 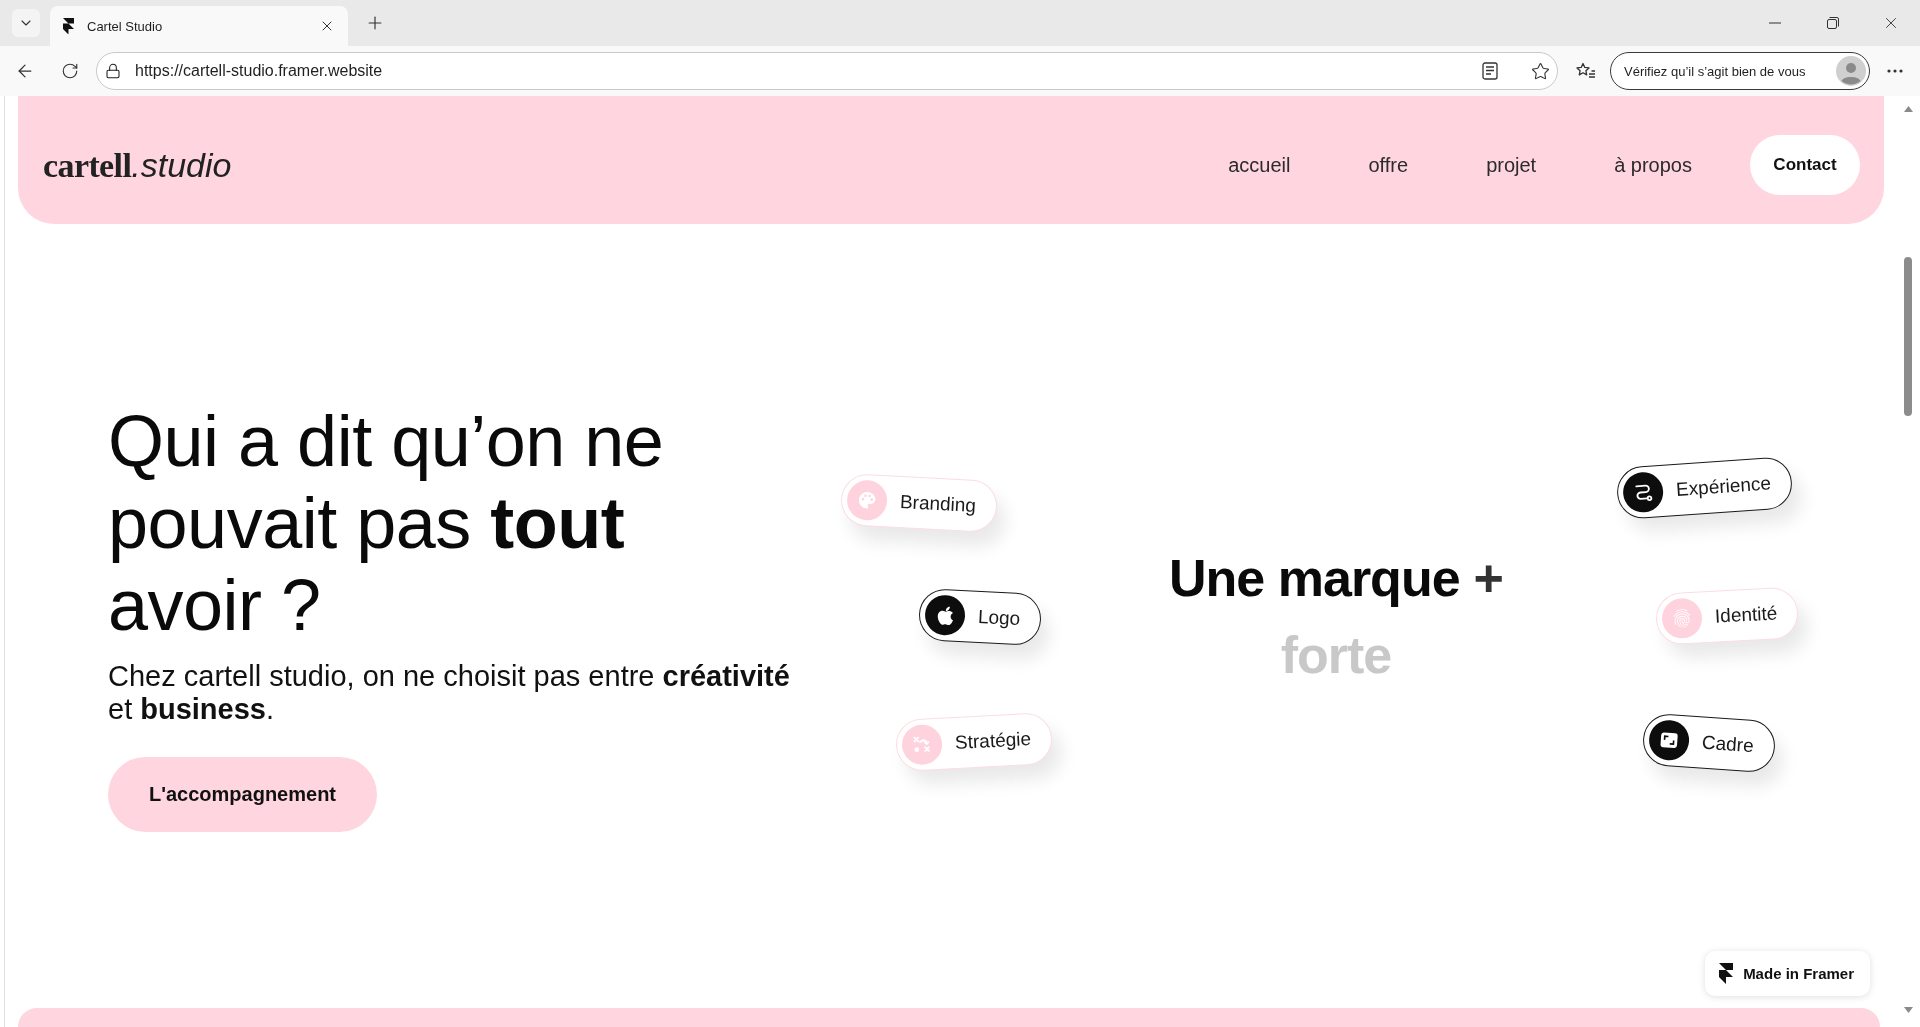 What do you see at coordinates (137, 165) in the screenshot?
I see `site-logo: cartell.studio` at bounding box center [137, 165].